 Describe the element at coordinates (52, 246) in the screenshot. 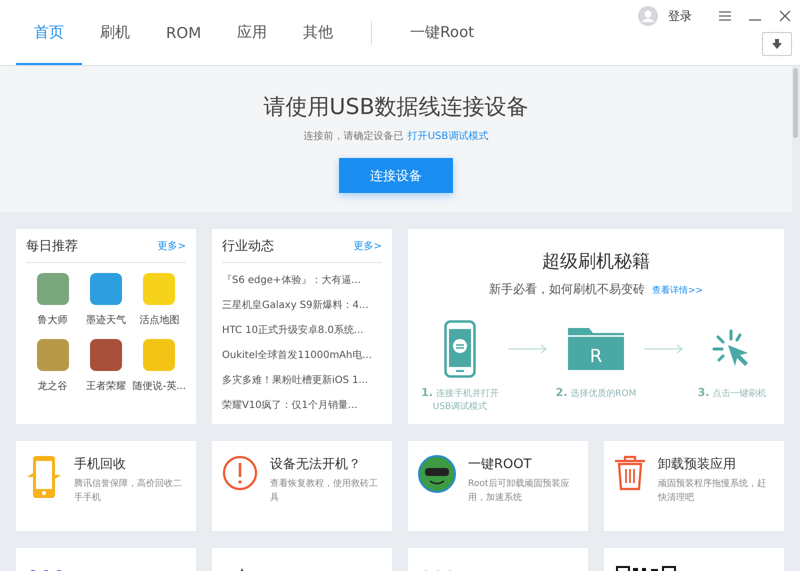

I see `card-title: 每日推荐` at that location.